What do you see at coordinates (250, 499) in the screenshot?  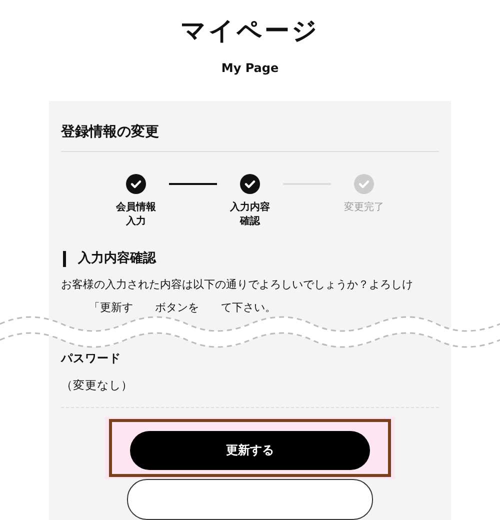 I see `back-button` at bounding box center [250, 499].